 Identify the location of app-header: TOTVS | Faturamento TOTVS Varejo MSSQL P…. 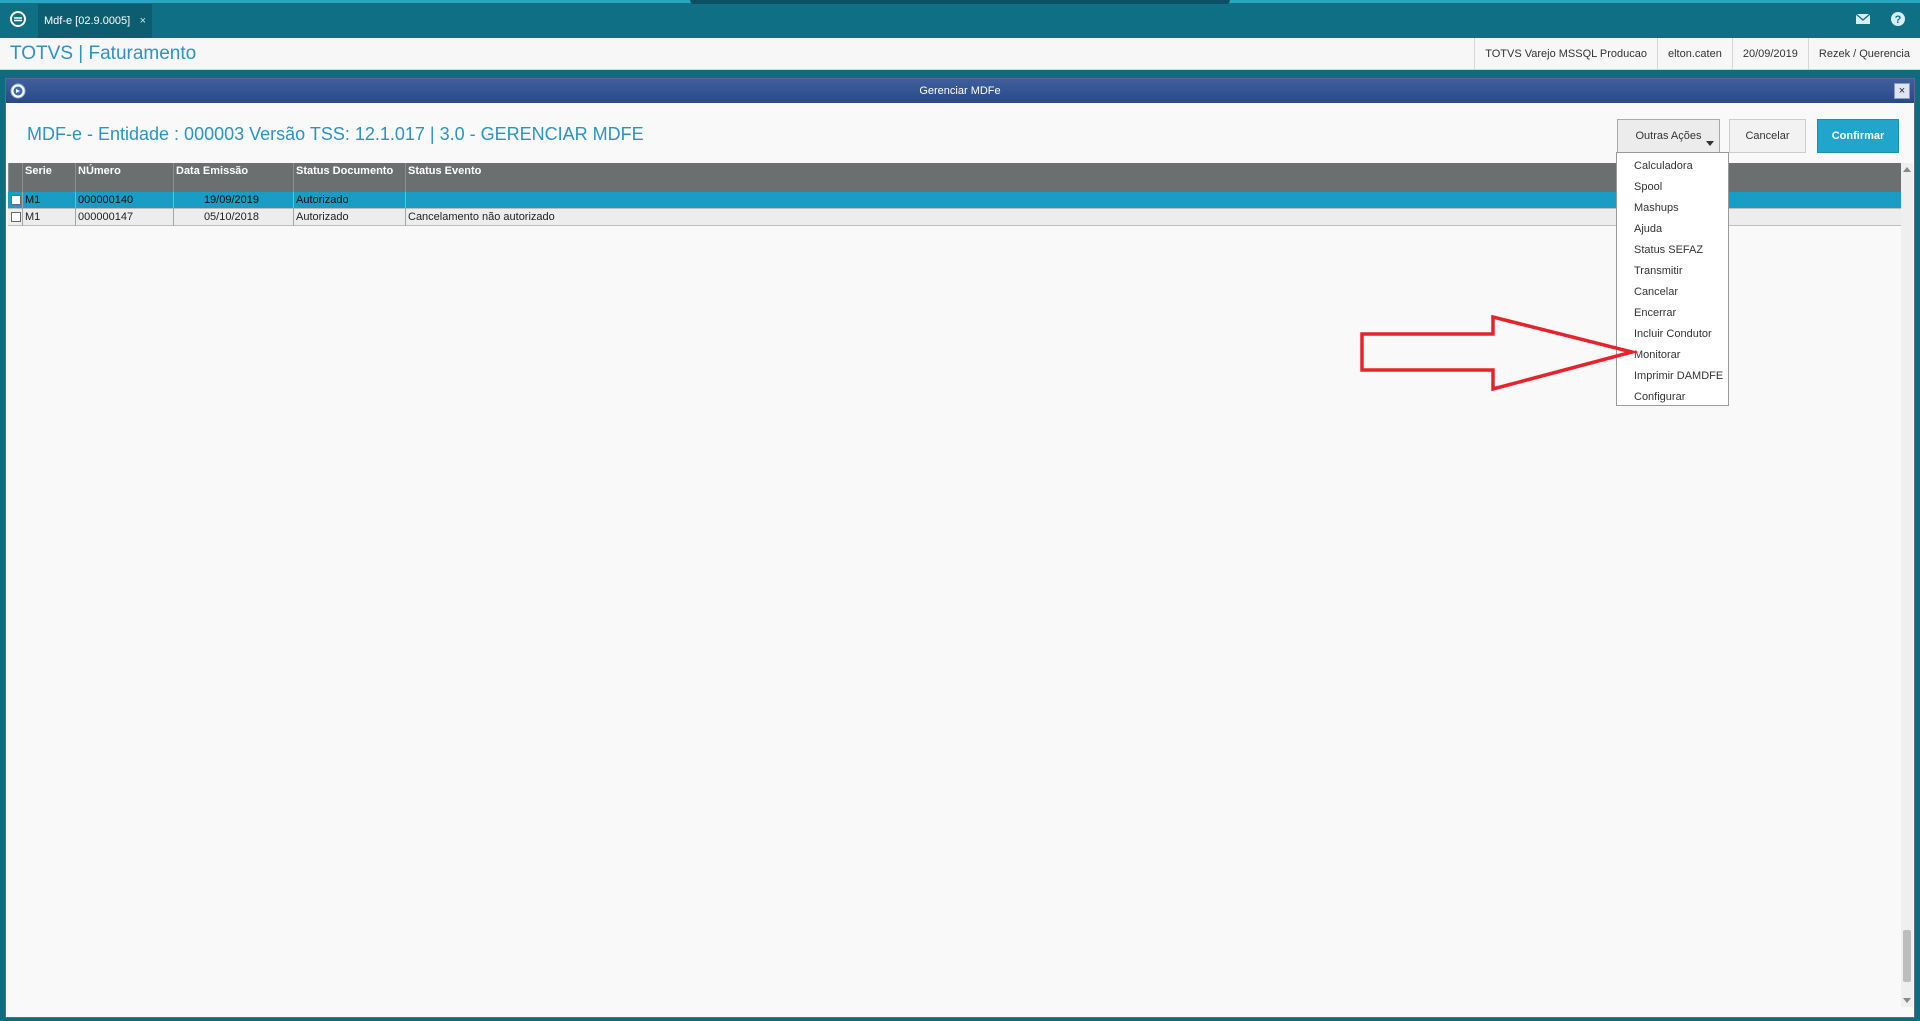
(960, 54).